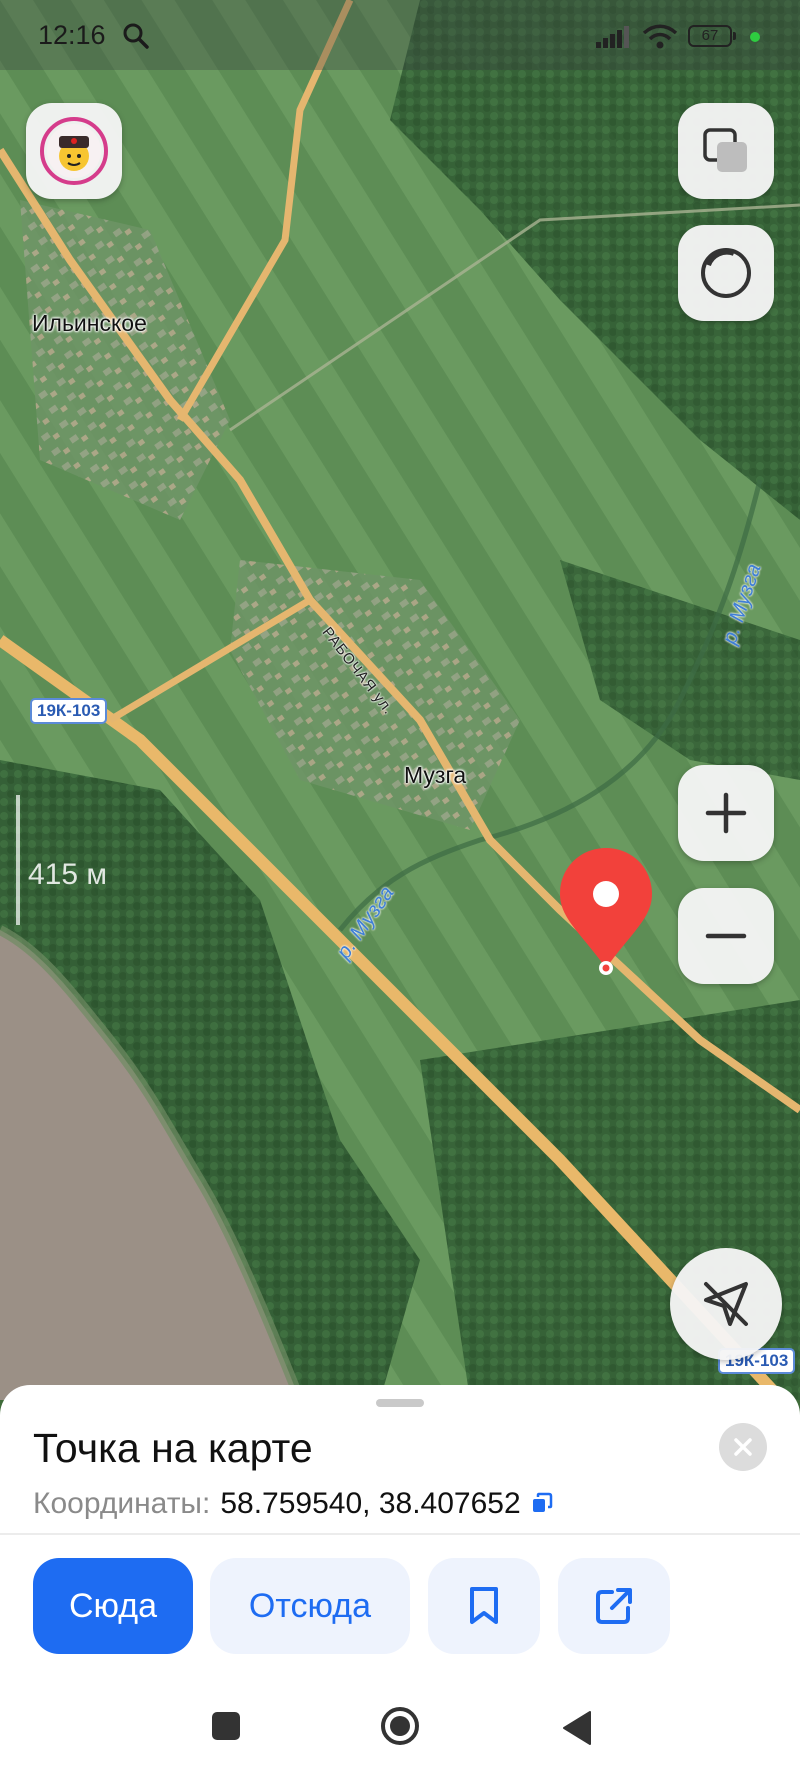 This screenshot has width=800, height=1777. What do you see at coordinates (74, 151) in the screenshot?
I see `profile-avatar-icon` at bounding box center [74, 151].